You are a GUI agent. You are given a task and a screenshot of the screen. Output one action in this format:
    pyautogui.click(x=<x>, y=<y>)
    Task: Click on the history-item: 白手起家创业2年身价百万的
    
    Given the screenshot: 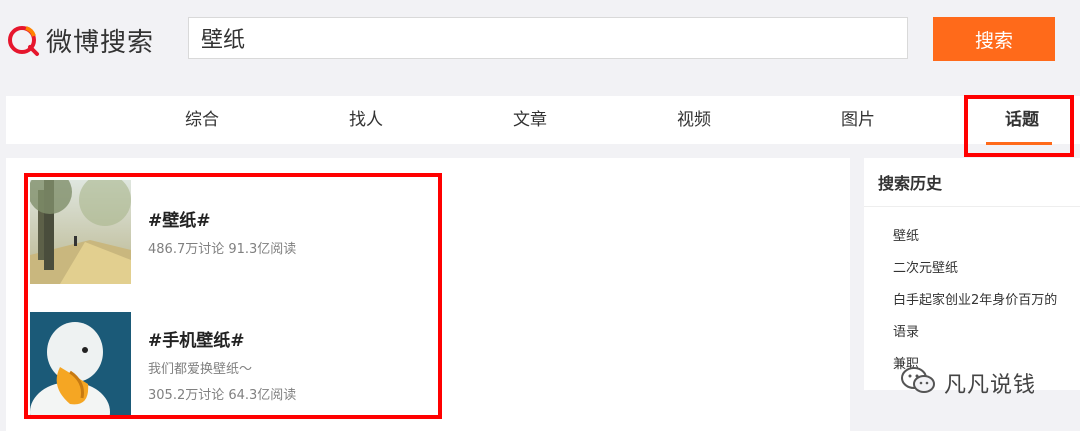 What is the action you would take?
    pyautogui.click(x=975, y=298)
    